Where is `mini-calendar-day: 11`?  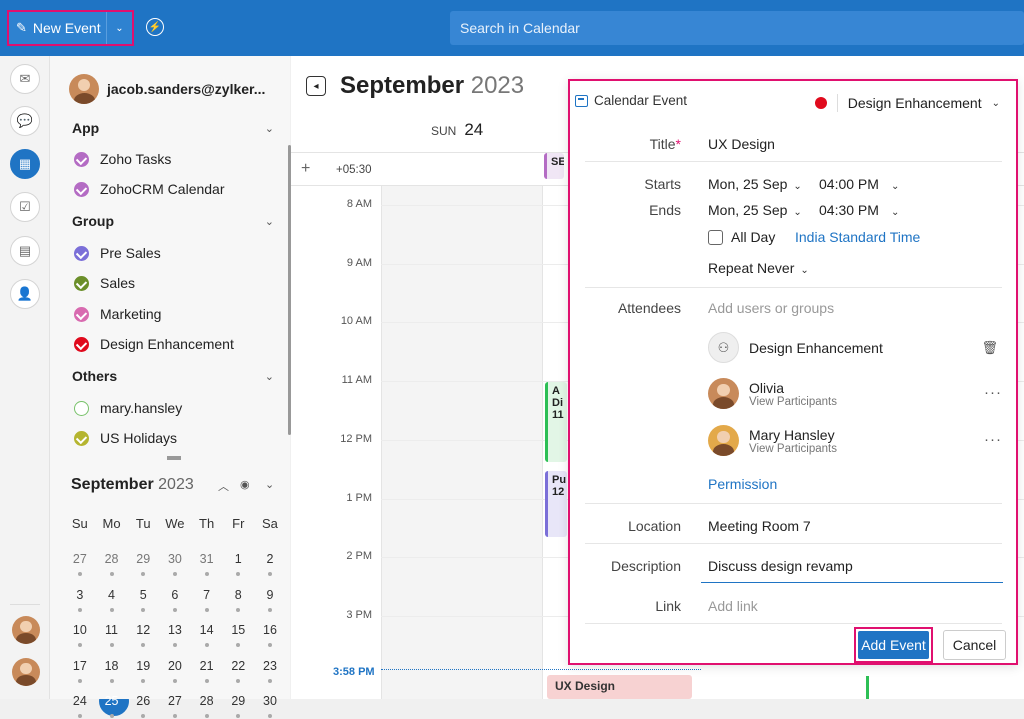 mini-calendar-day: 11 is located at coordinates (112, 630).